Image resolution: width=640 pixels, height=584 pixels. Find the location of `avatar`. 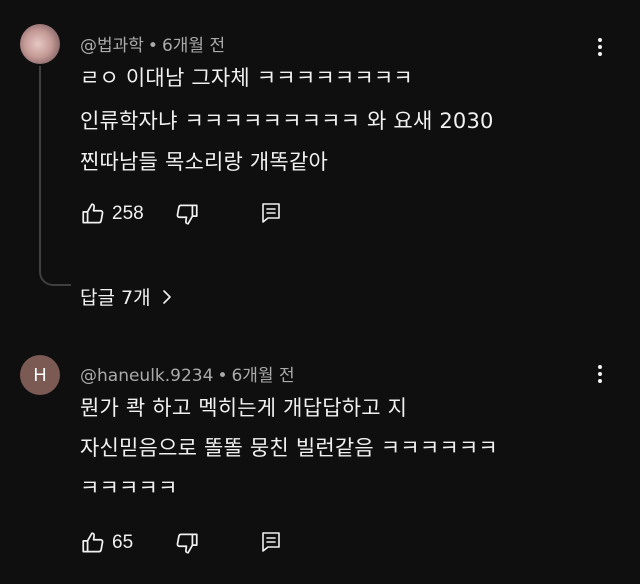

avatar is located at coordinates (40, 44).